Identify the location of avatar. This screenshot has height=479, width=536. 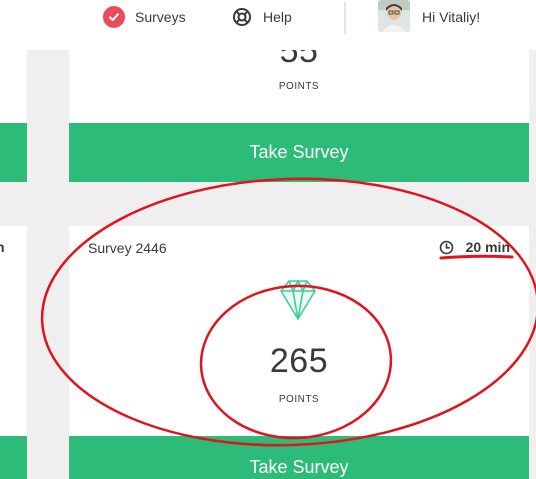
(394, 16).